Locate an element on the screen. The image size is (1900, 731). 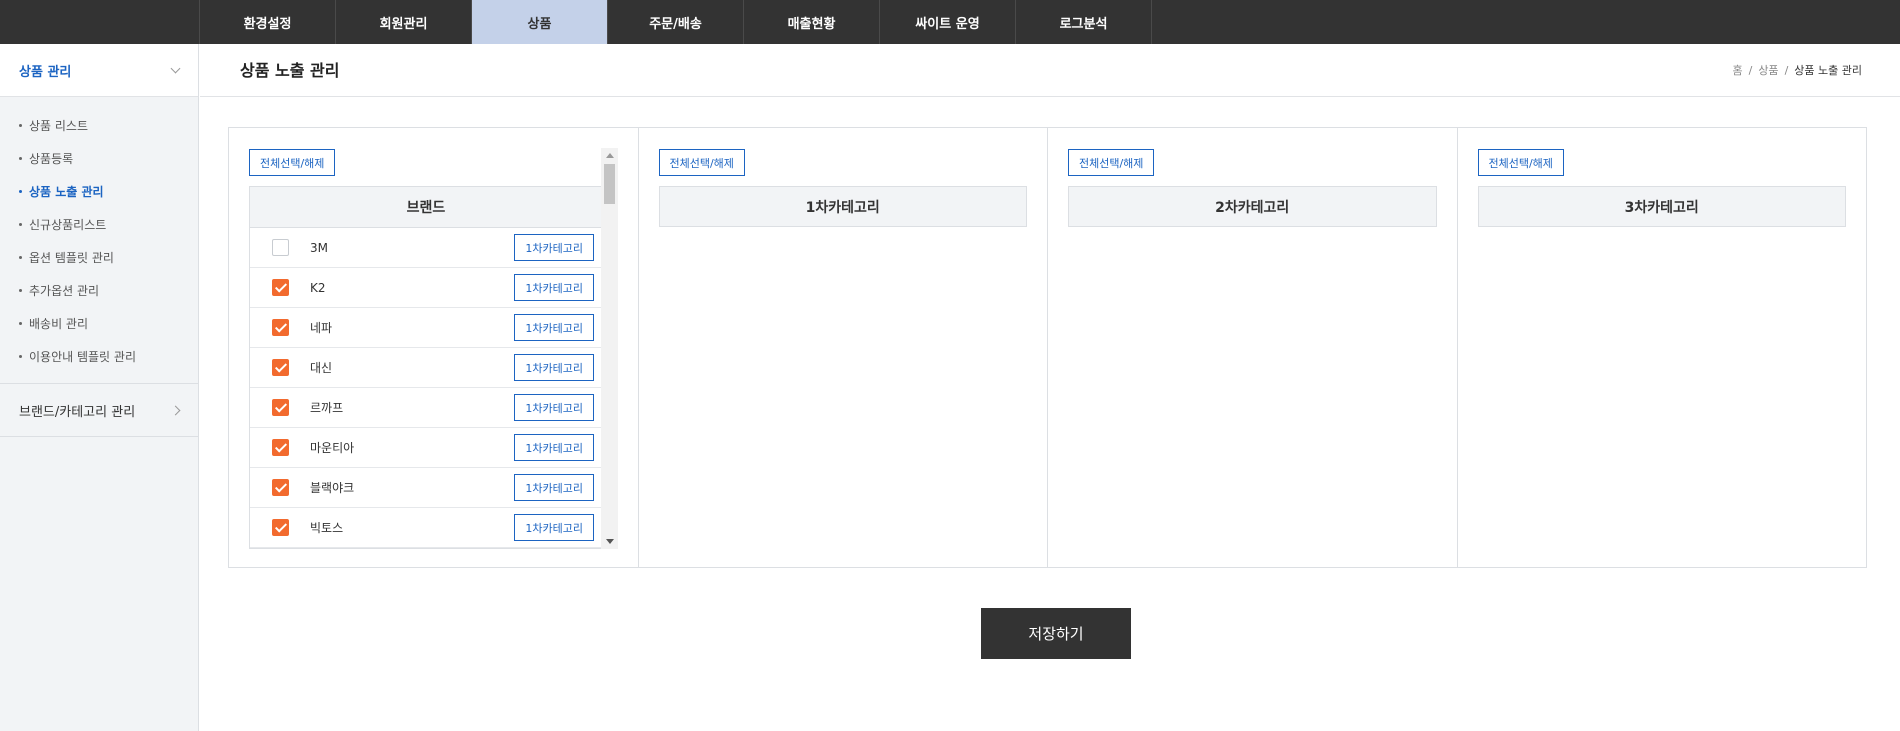
page-title: 상품 노출 관리 is located at coordinates (290, 70).